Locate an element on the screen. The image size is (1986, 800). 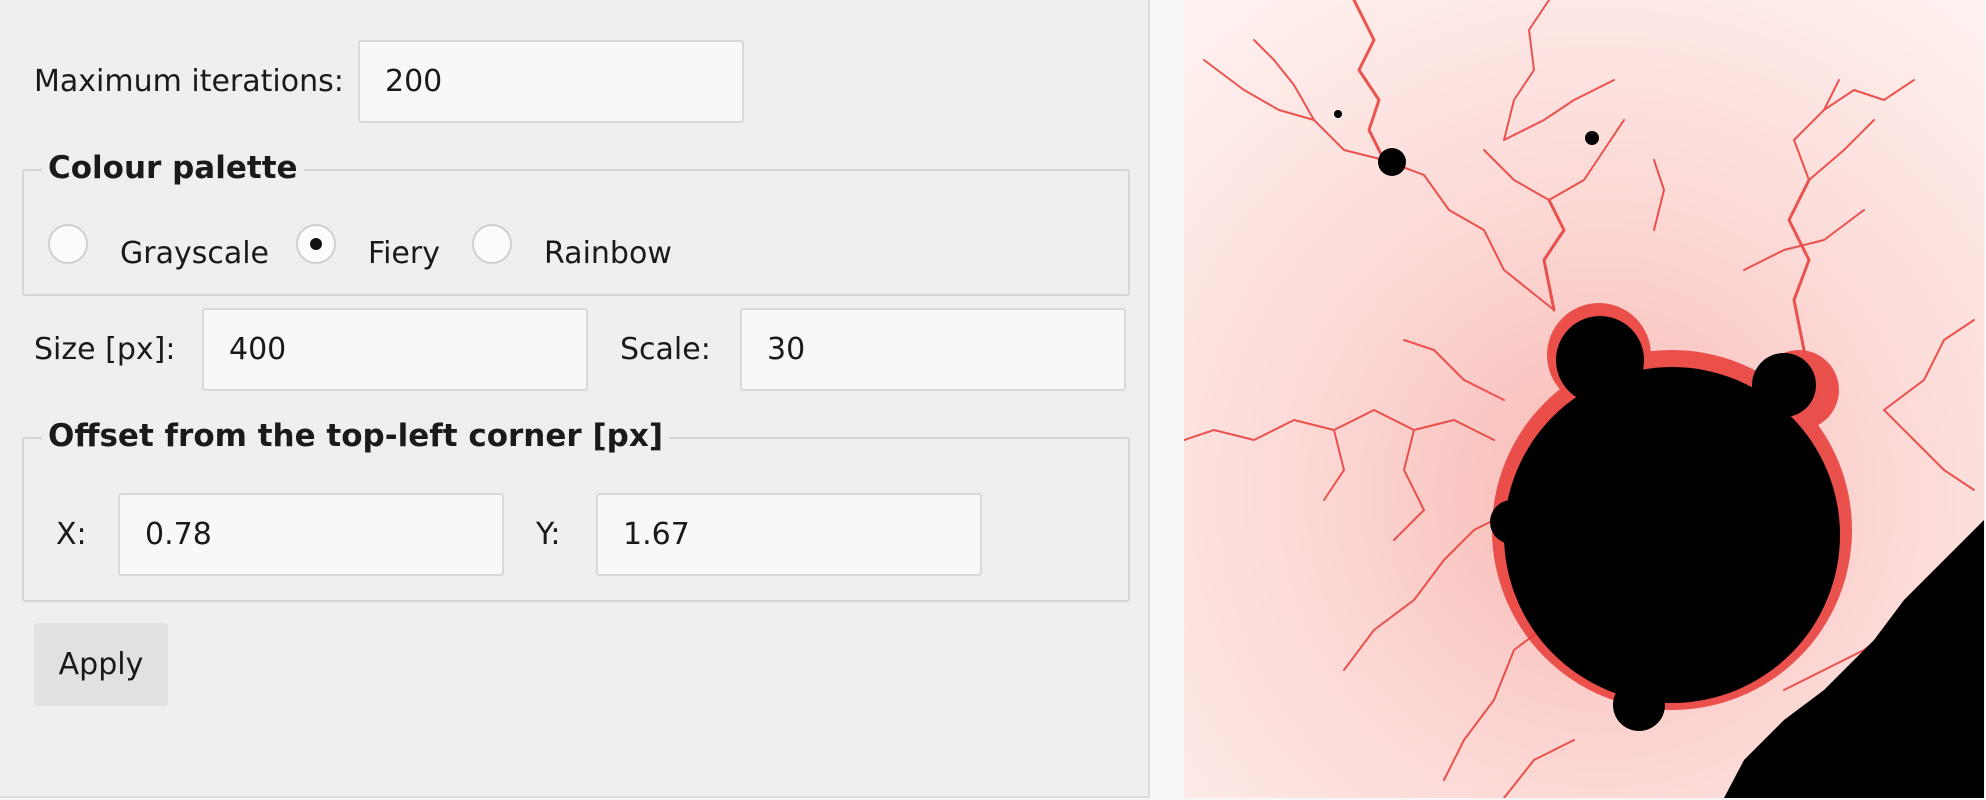
offset-legend: Offset from the top-left corner [px] is located at coordinates (356, 436).